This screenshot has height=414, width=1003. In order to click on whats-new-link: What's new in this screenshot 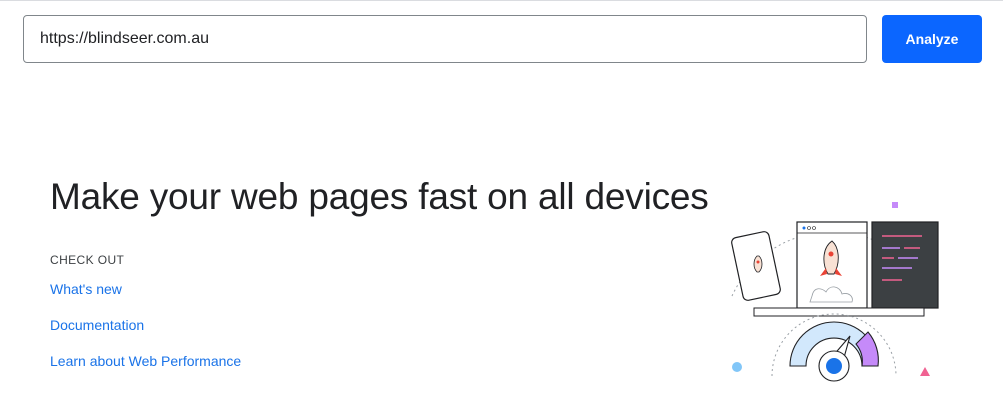, I will do `click(86, 289)`.